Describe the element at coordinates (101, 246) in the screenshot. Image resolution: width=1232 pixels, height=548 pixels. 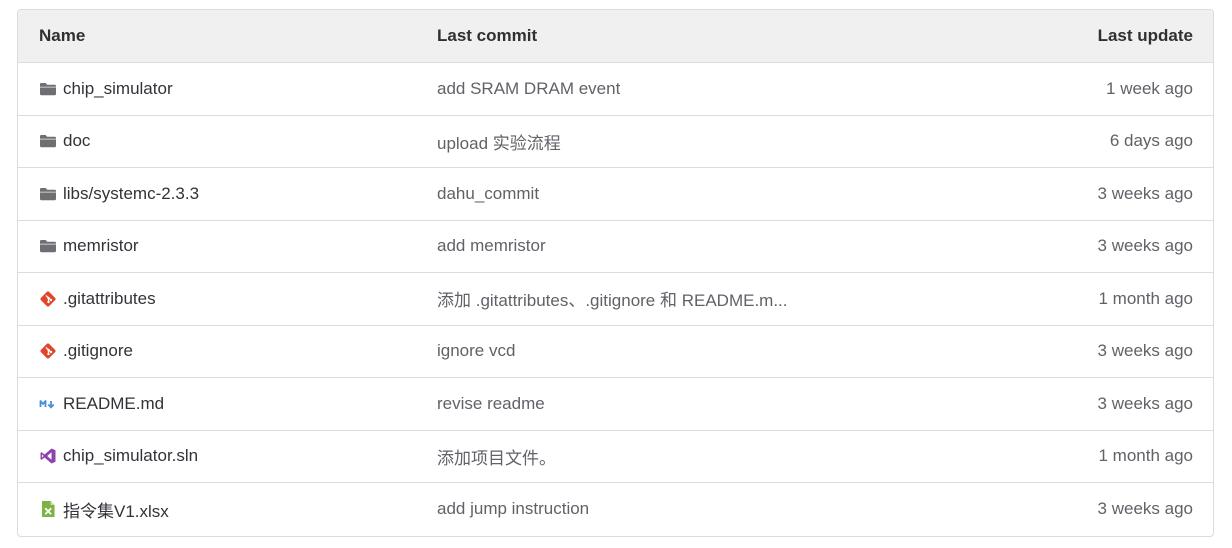
I see `file-name-link: memristor` at that location.